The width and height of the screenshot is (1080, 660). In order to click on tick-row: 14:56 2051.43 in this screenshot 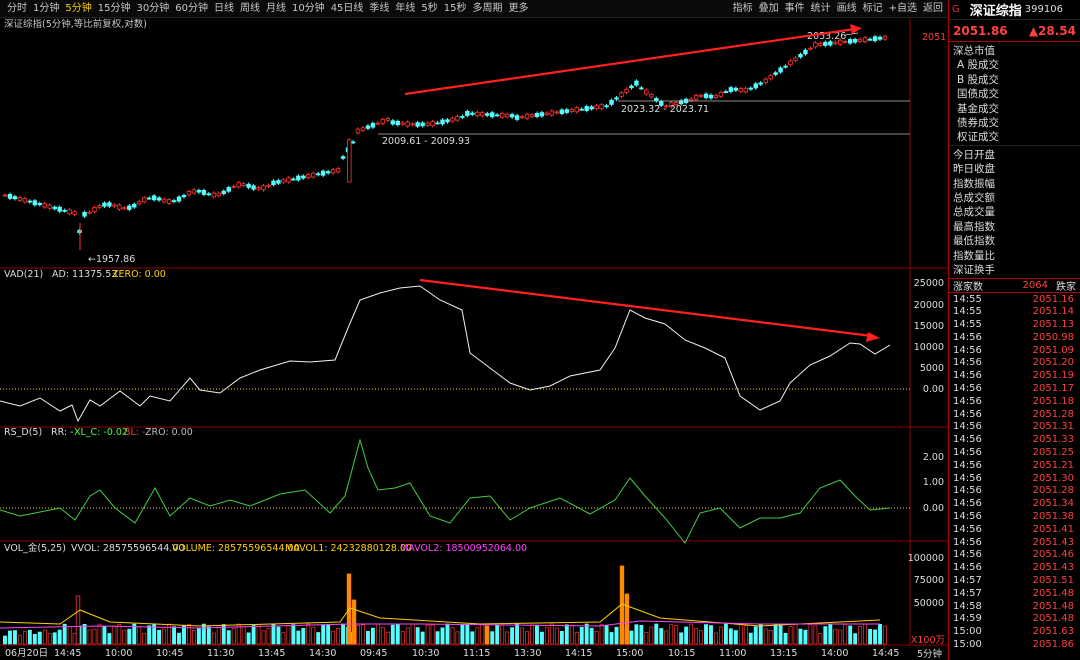, I will do `click(1014, 543)`.